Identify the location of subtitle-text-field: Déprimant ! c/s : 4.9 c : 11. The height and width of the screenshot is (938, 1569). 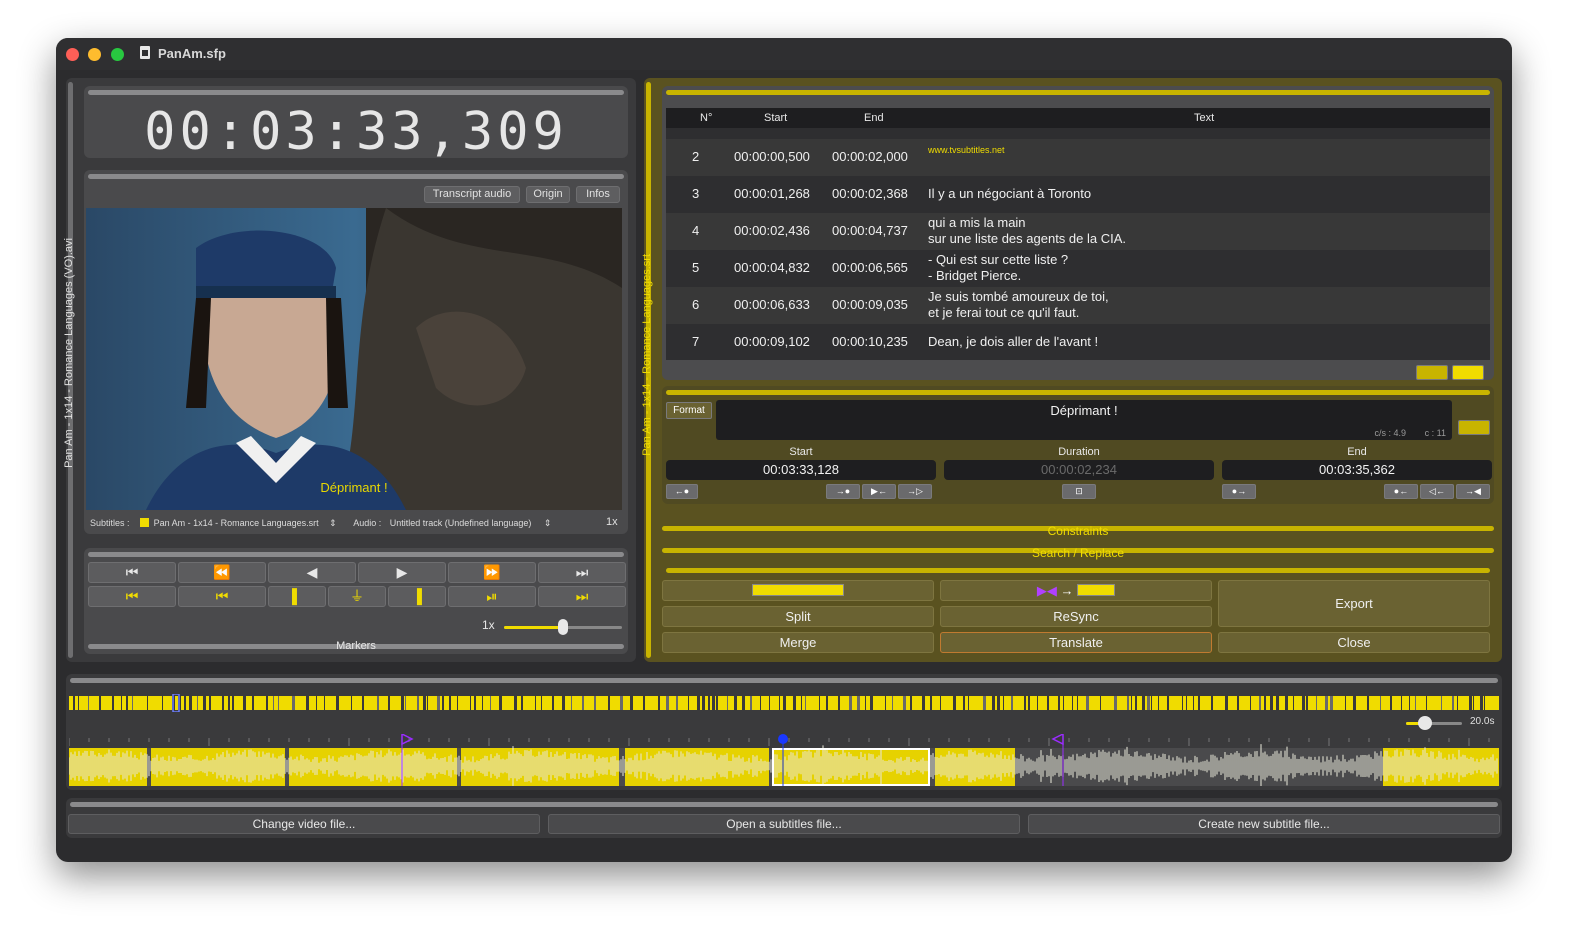
(1084, 420).